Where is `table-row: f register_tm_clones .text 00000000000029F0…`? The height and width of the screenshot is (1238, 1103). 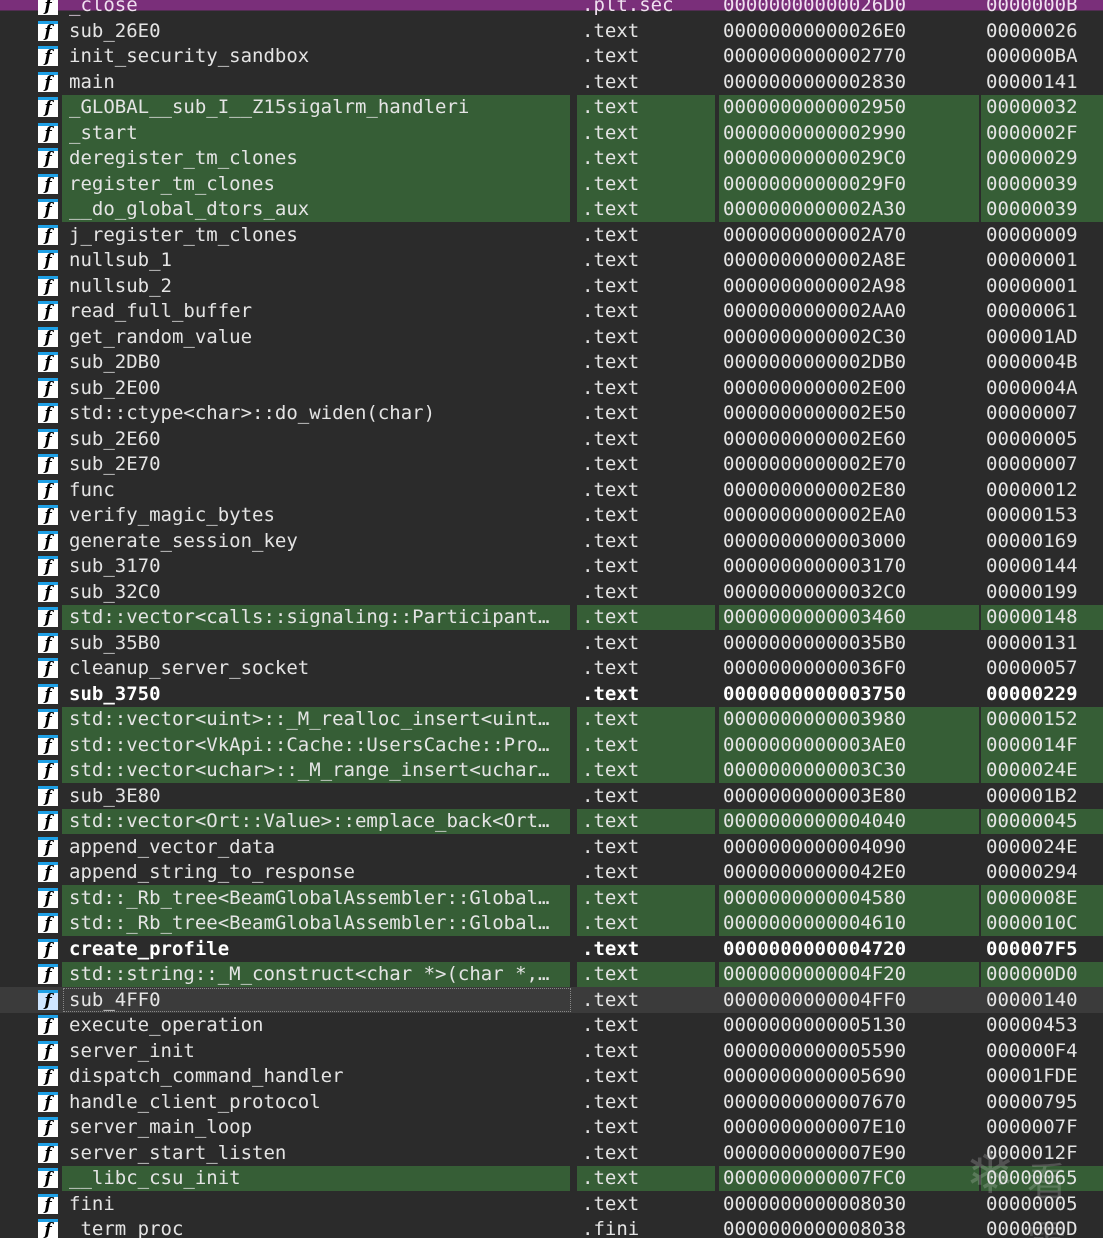 table-row: f register_tm_clones .text 00000000000029F0… is located at coordinates (551, 184).